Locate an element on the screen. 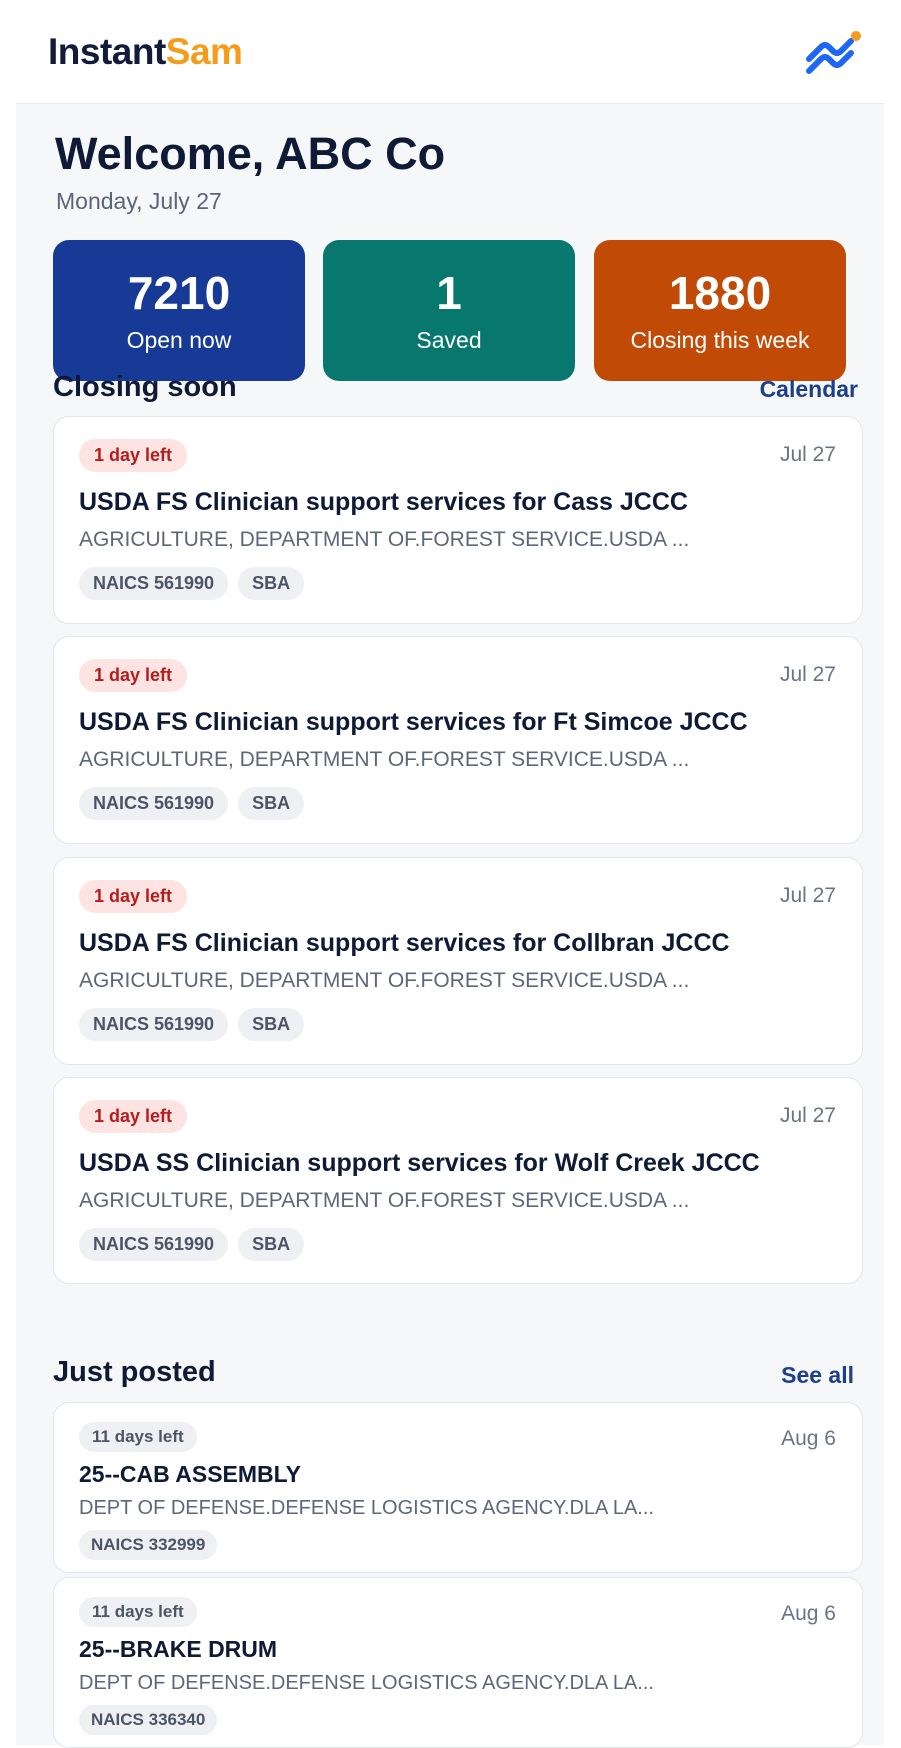  see-all-link: See all is located at coordinates (817, 1375).